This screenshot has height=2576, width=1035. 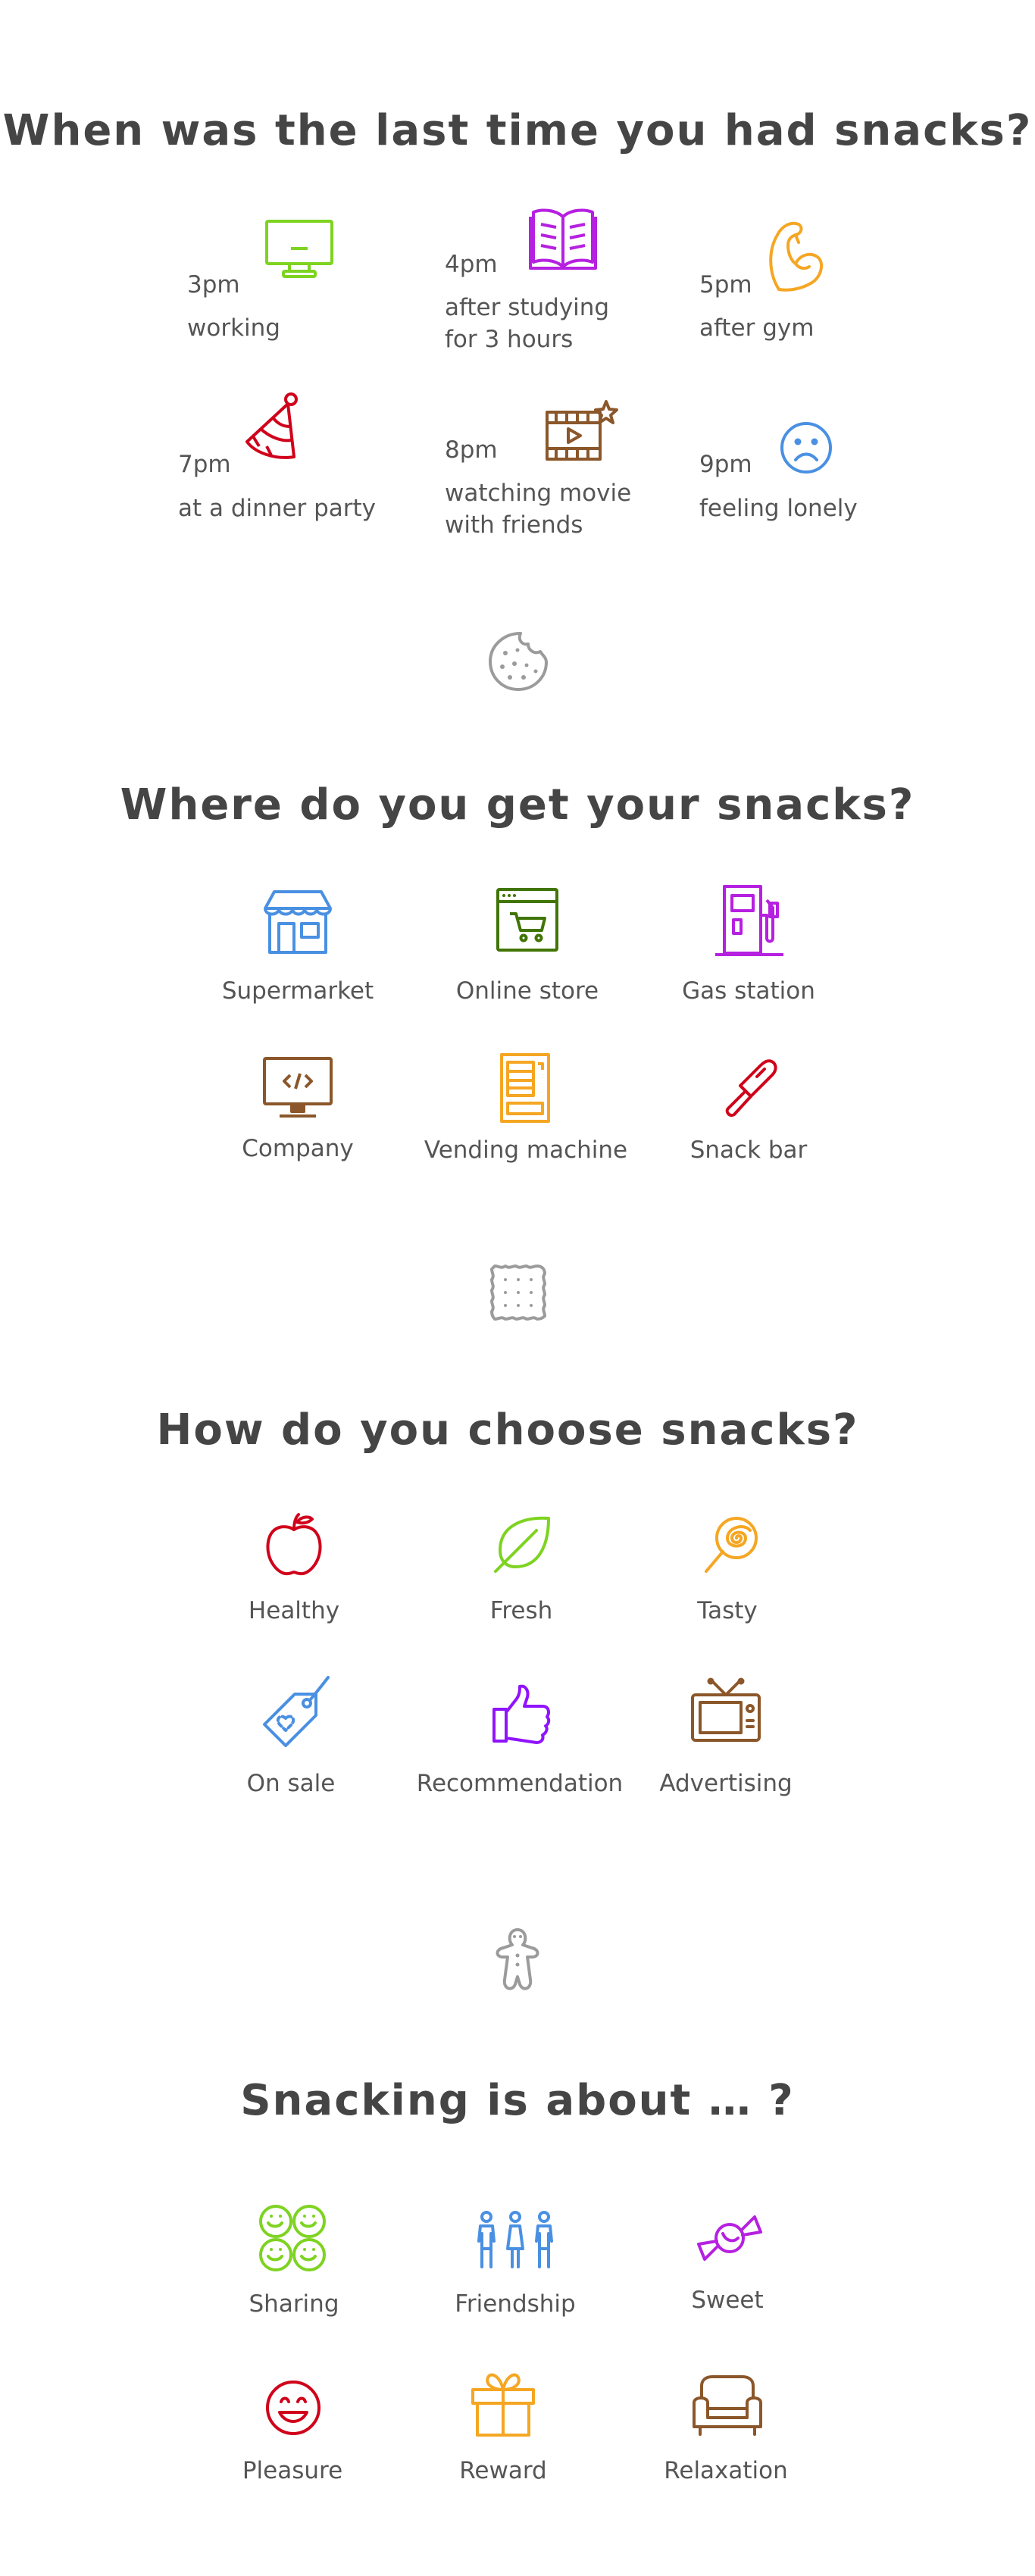 What do you see at coordinates (518, 661) in the screenshot?
I see `bitten-cookie-icon` at bounding box center [518, 661].